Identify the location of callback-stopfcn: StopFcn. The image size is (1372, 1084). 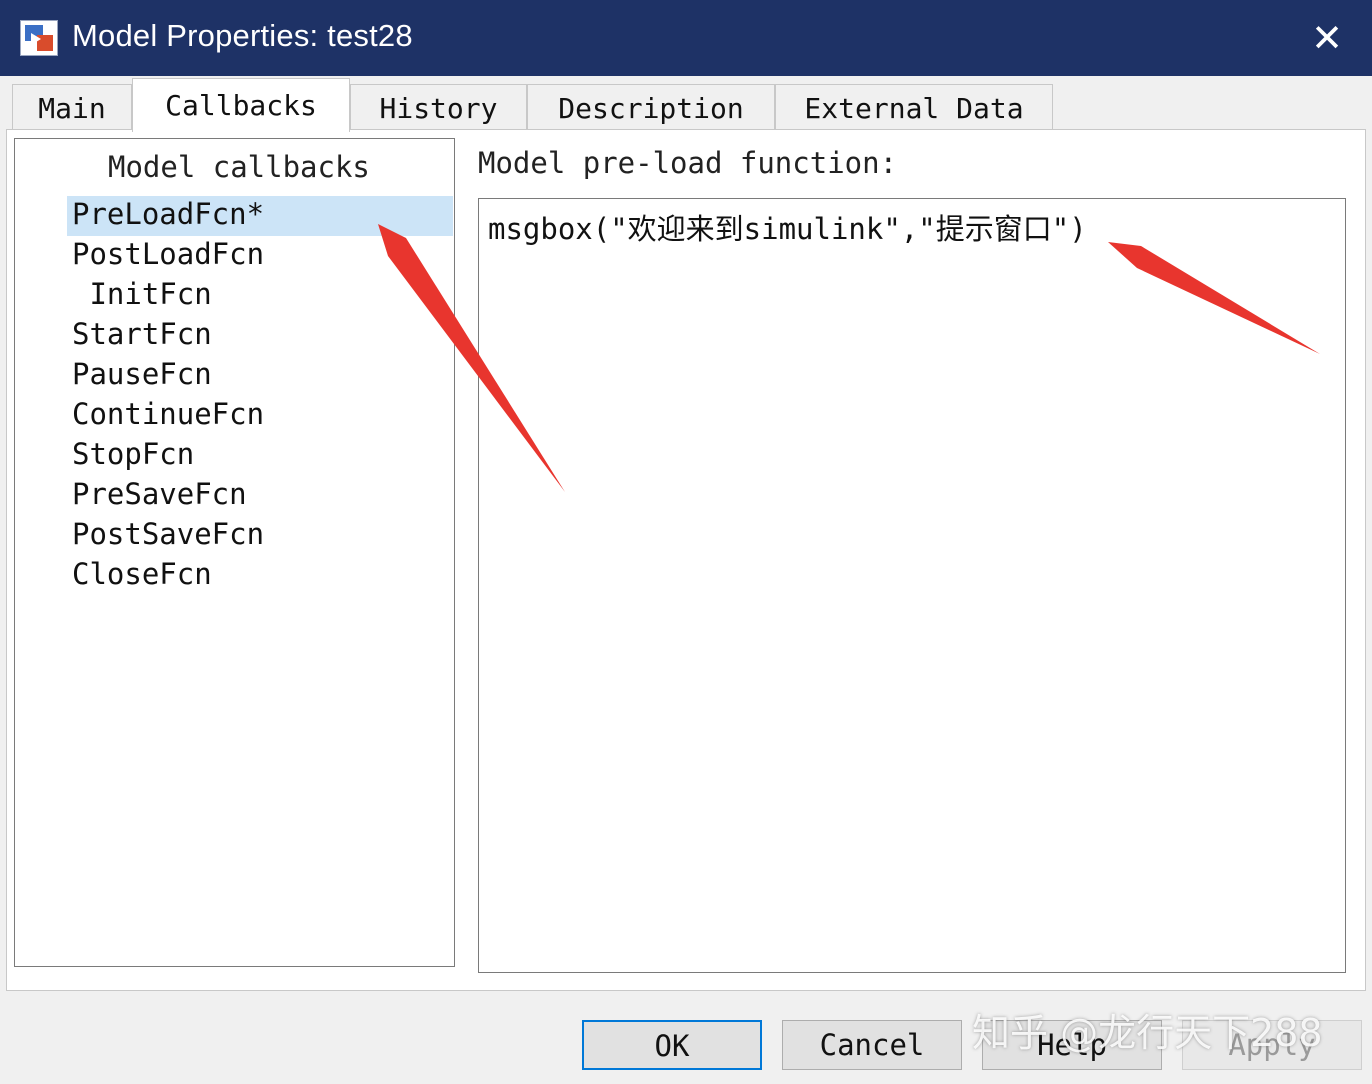
(133, 454).